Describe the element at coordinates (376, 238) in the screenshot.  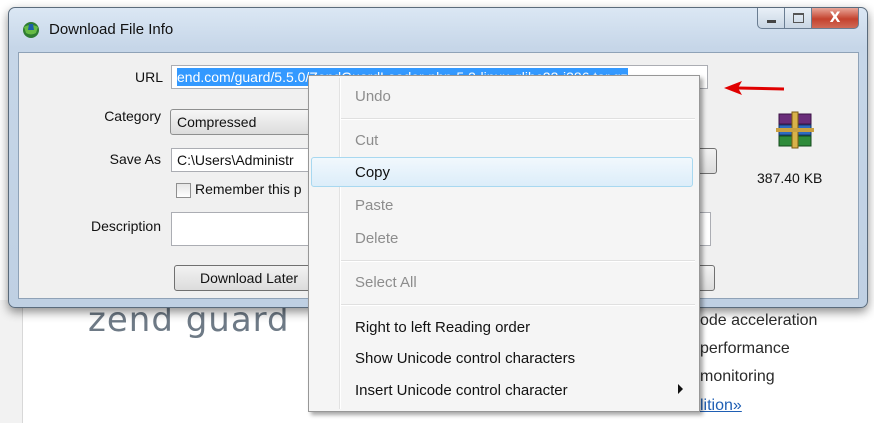
I see `menu-item-delete: Delete` at that location.